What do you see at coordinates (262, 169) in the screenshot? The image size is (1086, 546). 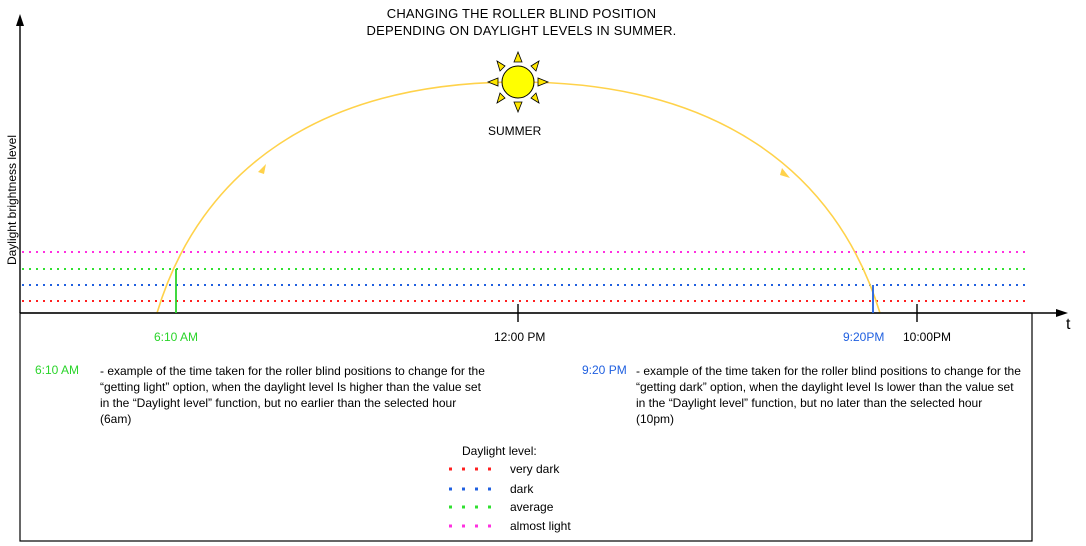 I see `sun-path-arrow-rising` at bounding box center [262, 169].